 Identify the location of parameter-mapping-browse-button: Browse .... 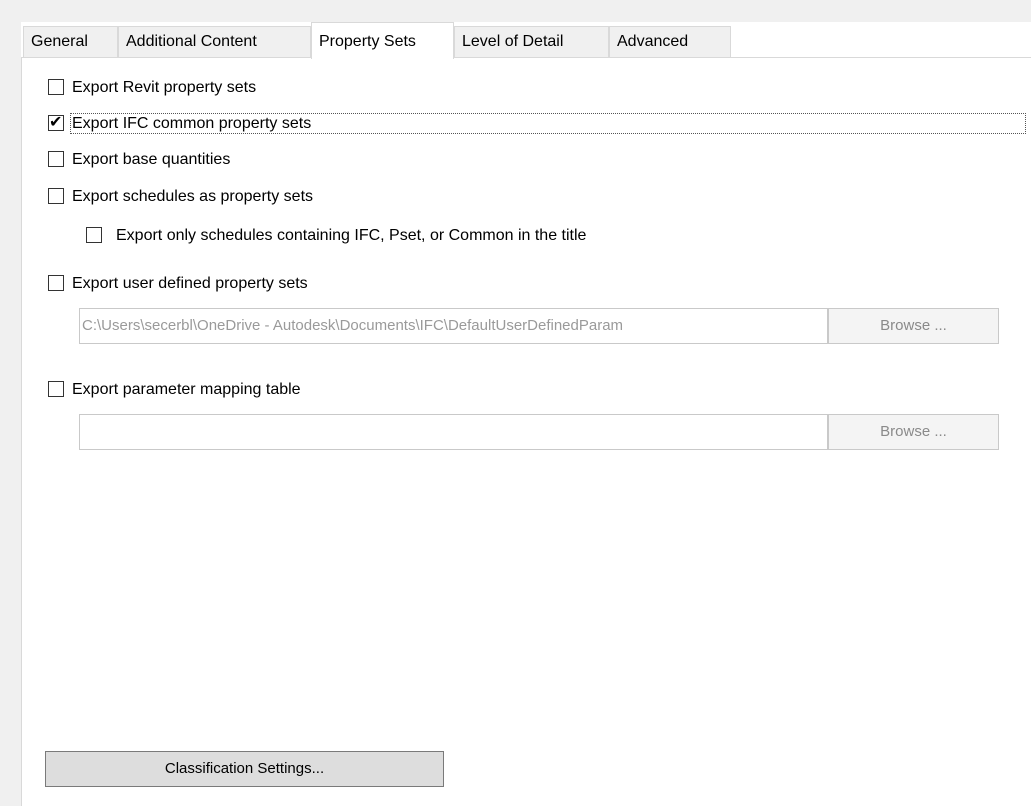
(913, 432).